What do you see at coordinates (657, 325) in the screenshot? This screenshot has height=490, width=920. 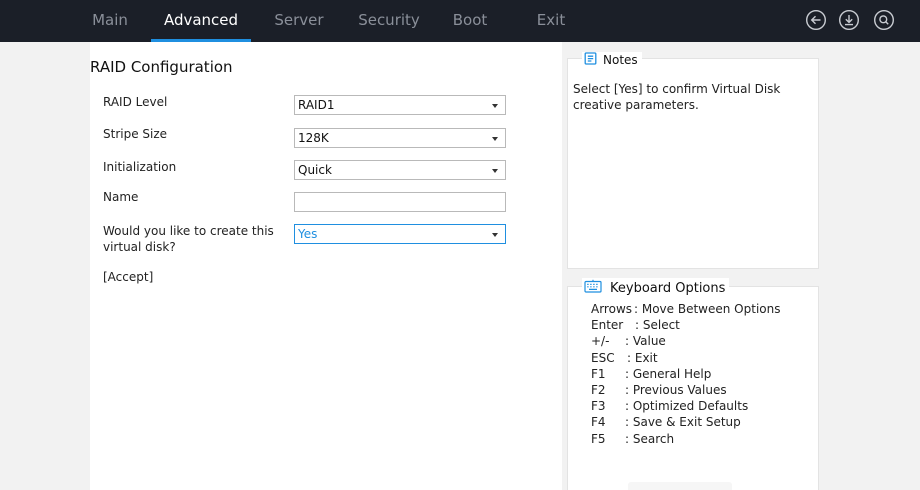 I see `key-desc: : Select` at bounding box center [657, 325].